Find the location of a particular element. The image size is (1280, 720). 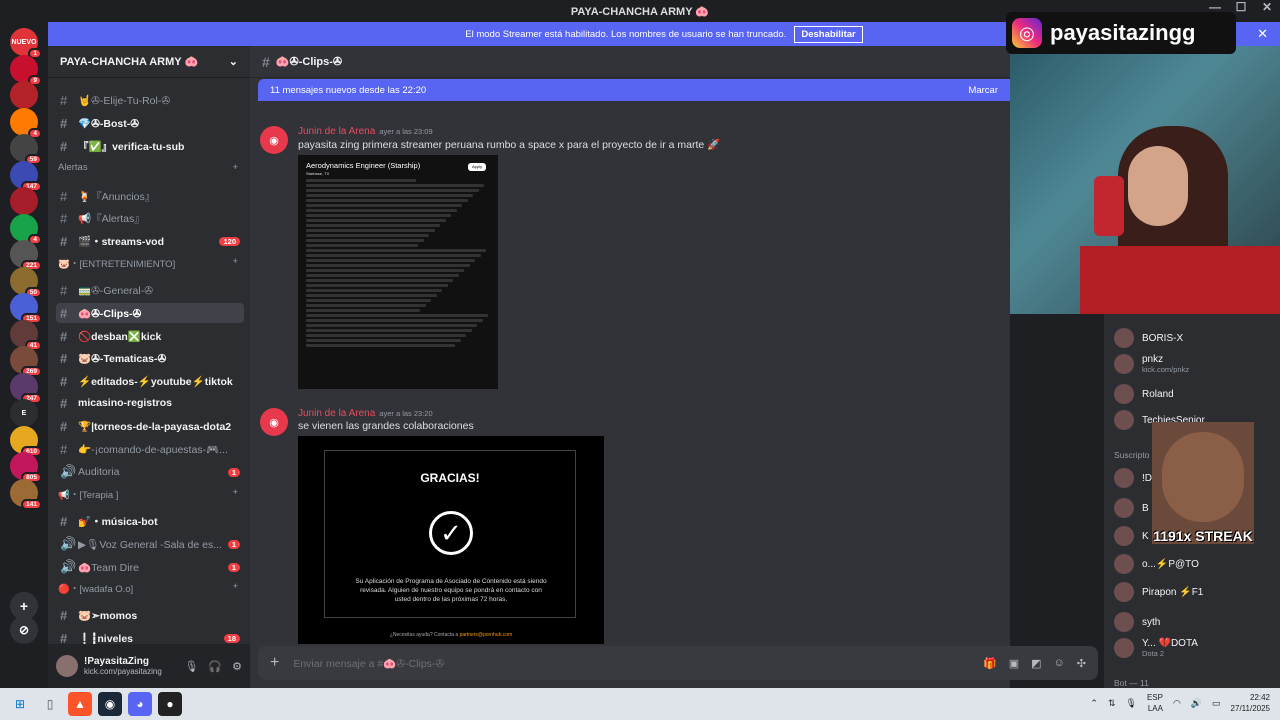

sticker-icon: ◩ is located at coordinates (1036, 663).